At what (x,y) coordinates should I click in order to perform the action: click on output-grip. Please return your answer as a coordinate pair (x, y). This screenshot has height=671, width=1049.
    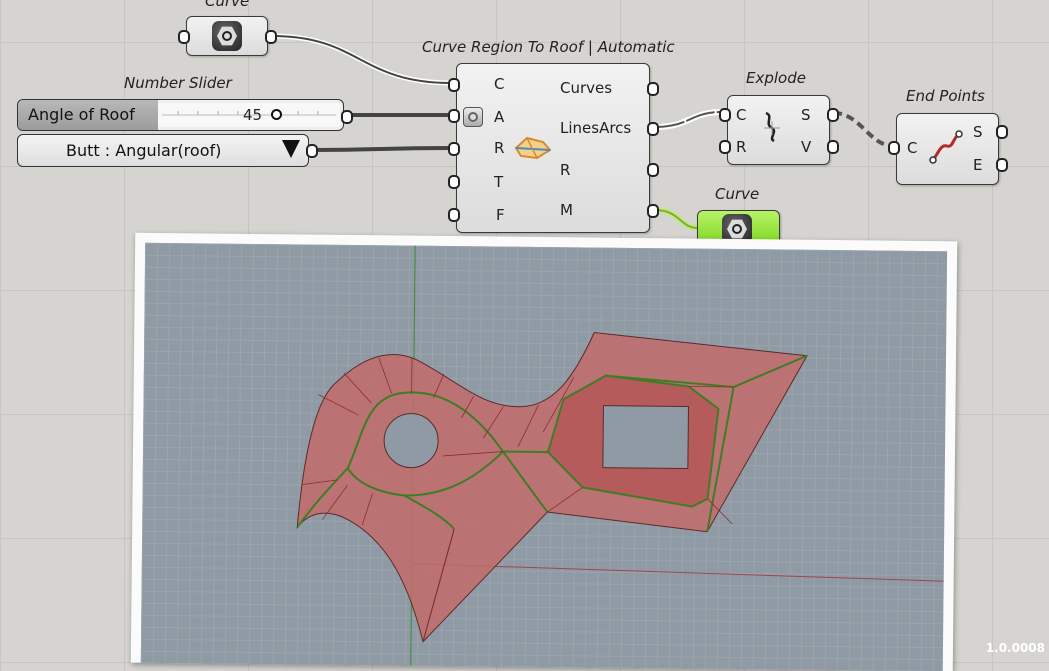
    Looking at the image, I should click on (271, 37).